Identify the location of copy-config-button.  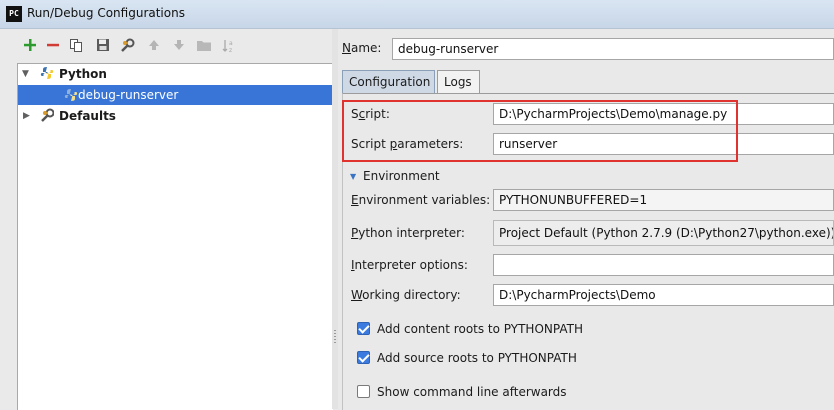
(76, 46).